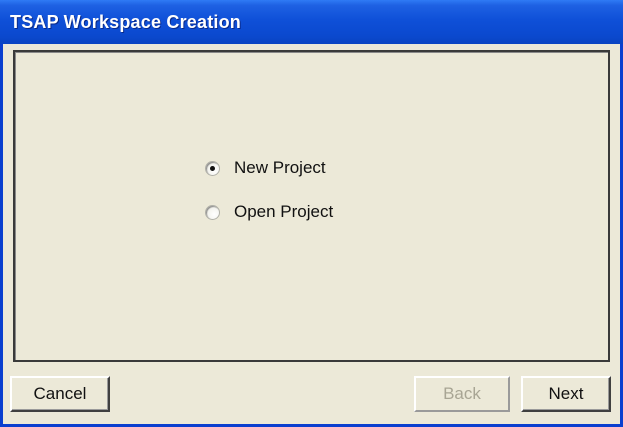 The width and height of the screenshot is (623, 427). I want to click on radio-selected-dot, so click(212, 168).